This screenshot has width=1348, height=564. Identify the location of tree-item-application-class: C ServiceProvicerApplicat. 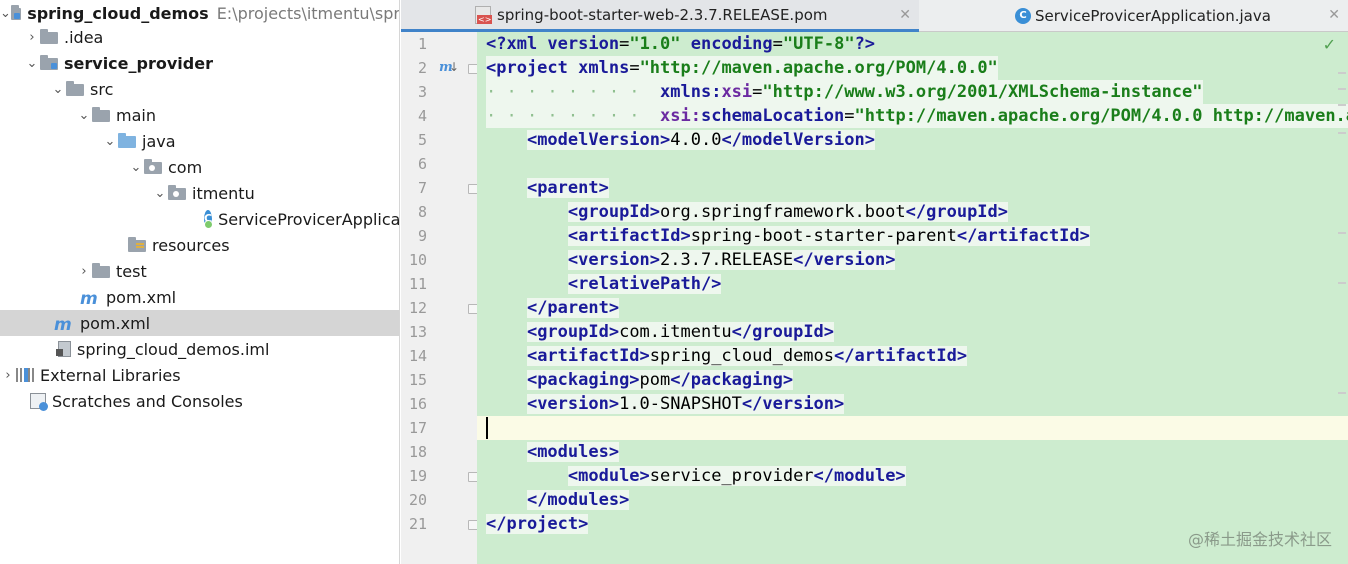
(199, 219).